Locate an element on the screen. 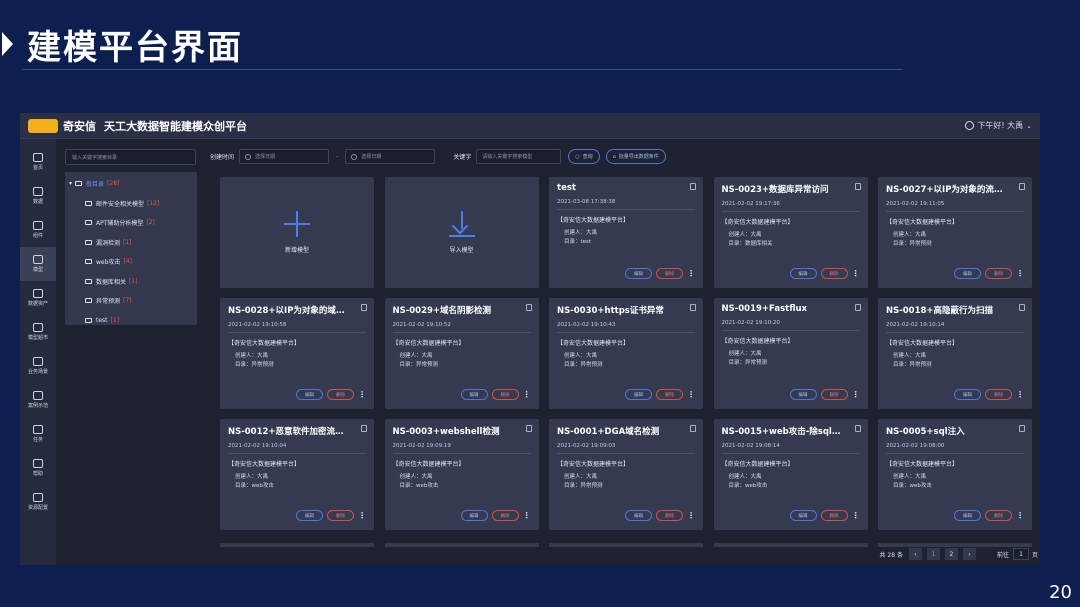 The image size is (1080, 607). model-title: NS-0012+恶意软件加密流量检测 is located at coordinates (289, 431).